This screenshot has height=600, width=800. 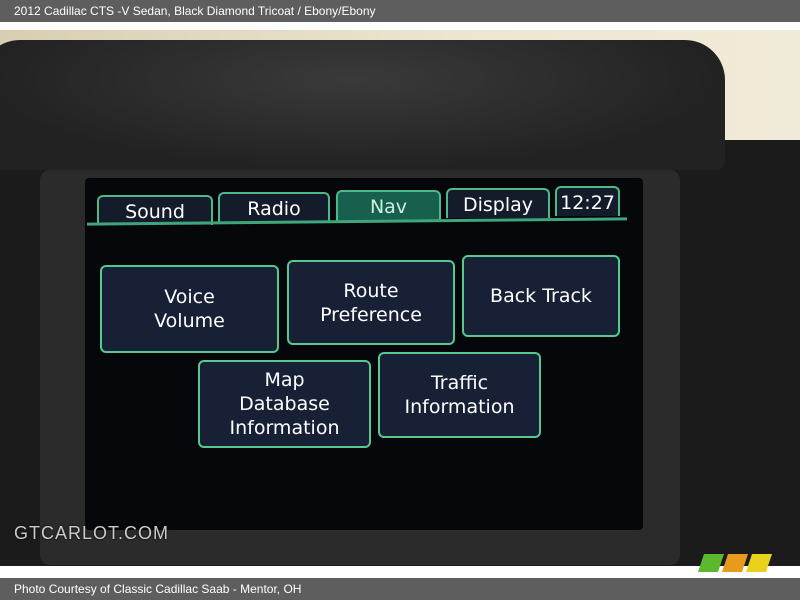 I want to click on traffic-information-button: Traffic Information, so click(x=459, y=395).